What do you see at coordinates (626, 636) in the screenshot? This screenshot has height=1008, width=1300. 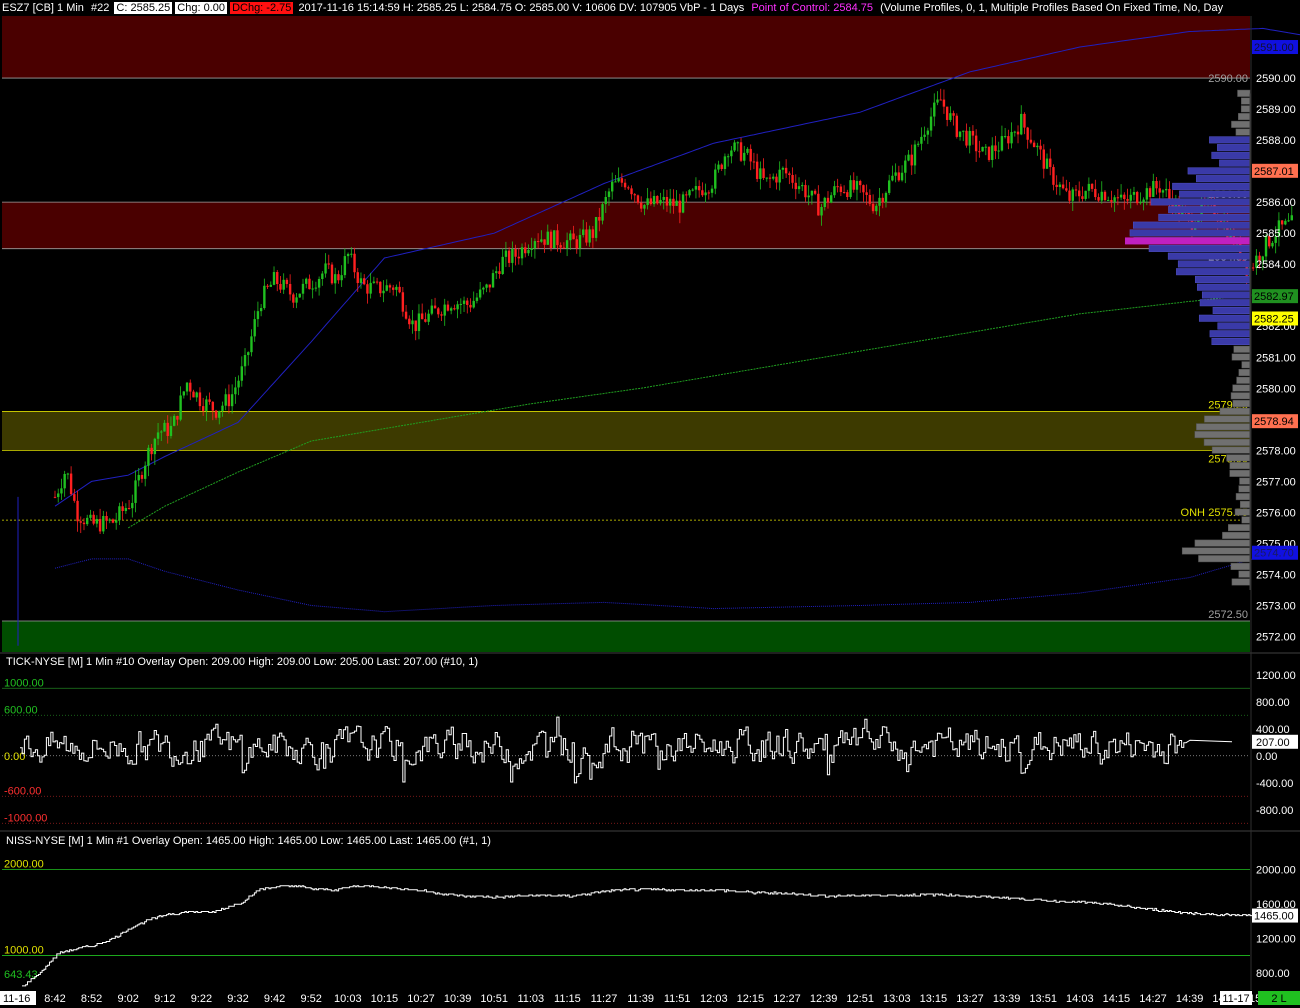 I see `support-zone-bottom` at bounding box center [626, 636].